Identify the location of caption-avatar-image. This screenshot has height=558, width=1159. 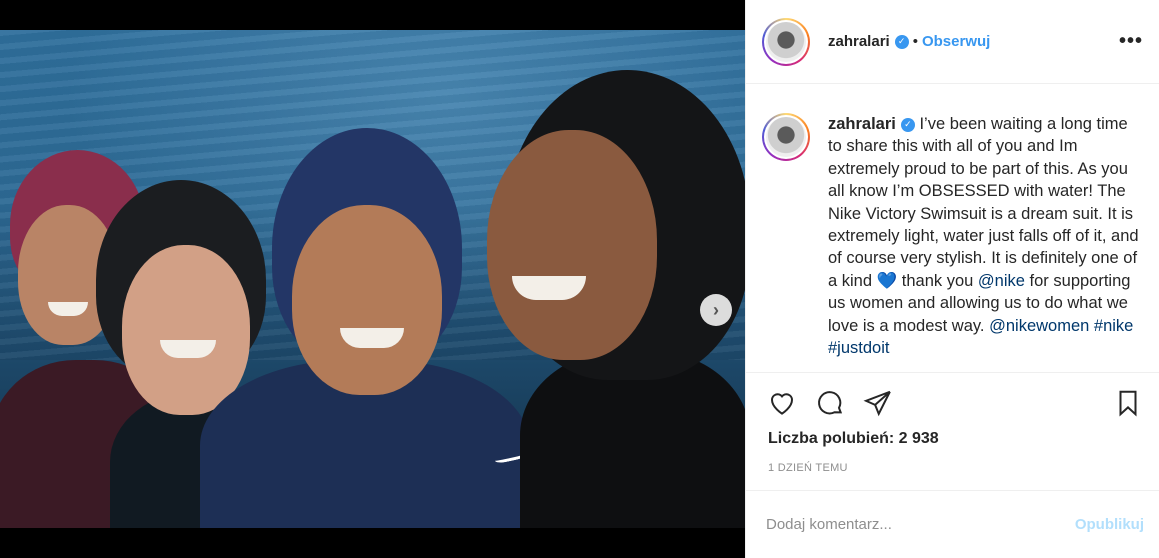
(786, 137).